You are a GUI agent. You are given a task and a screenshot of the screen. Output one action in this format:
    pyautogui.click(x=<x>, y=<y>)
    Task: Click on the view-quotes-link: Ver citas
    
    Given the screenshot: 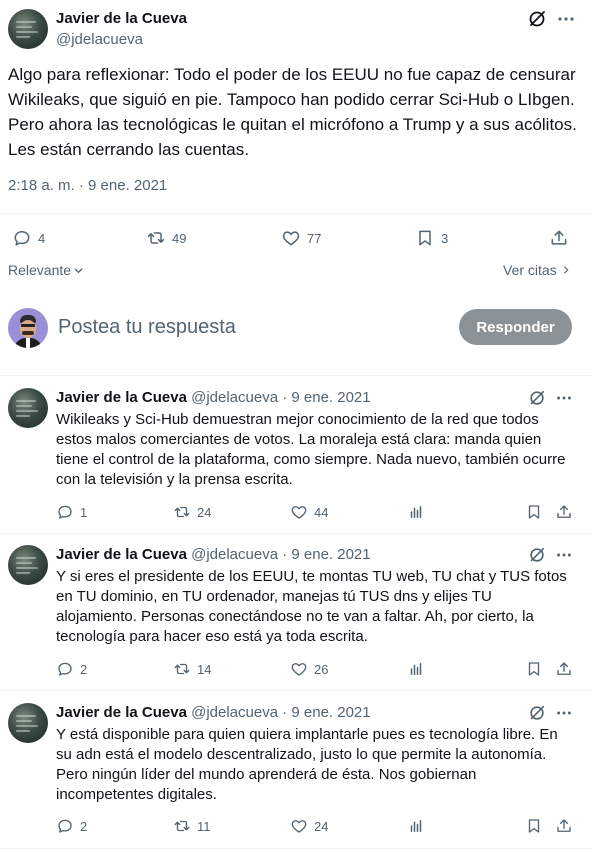 What is the action you would take?
    pyautogui.click(x=537, y=270)
    